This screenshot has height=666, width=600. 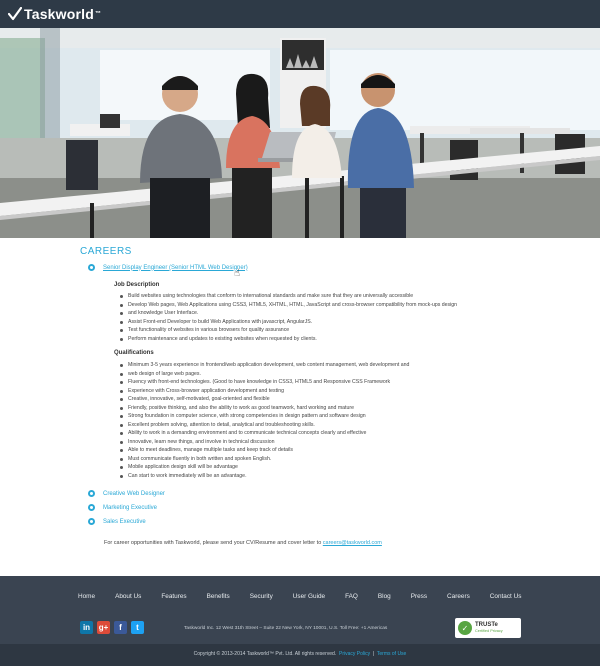 What do you see at coordinates (137, 627) in the screenshot?
I see `twitter-icon: t` at bounding box center [137, 627].